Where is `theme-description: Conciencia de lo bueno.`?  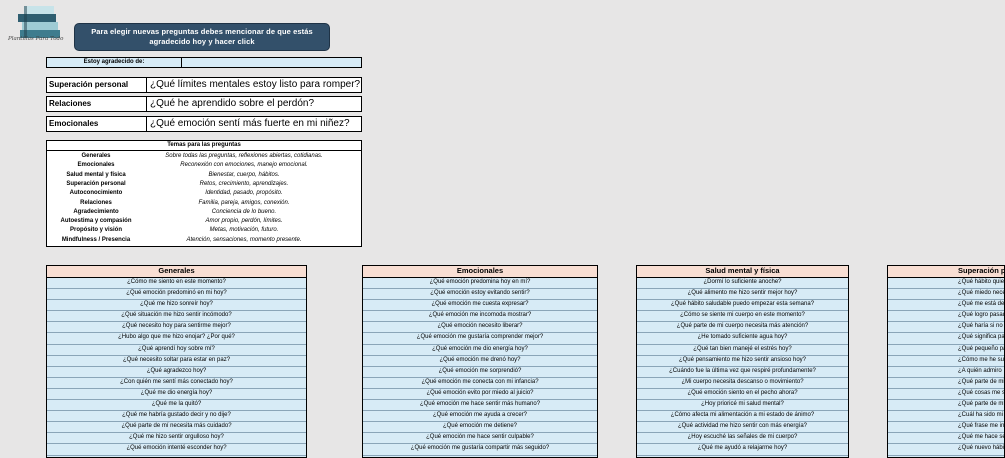
theme-description: Conciencia de lo bueno. is located at coordinates (253, 212).